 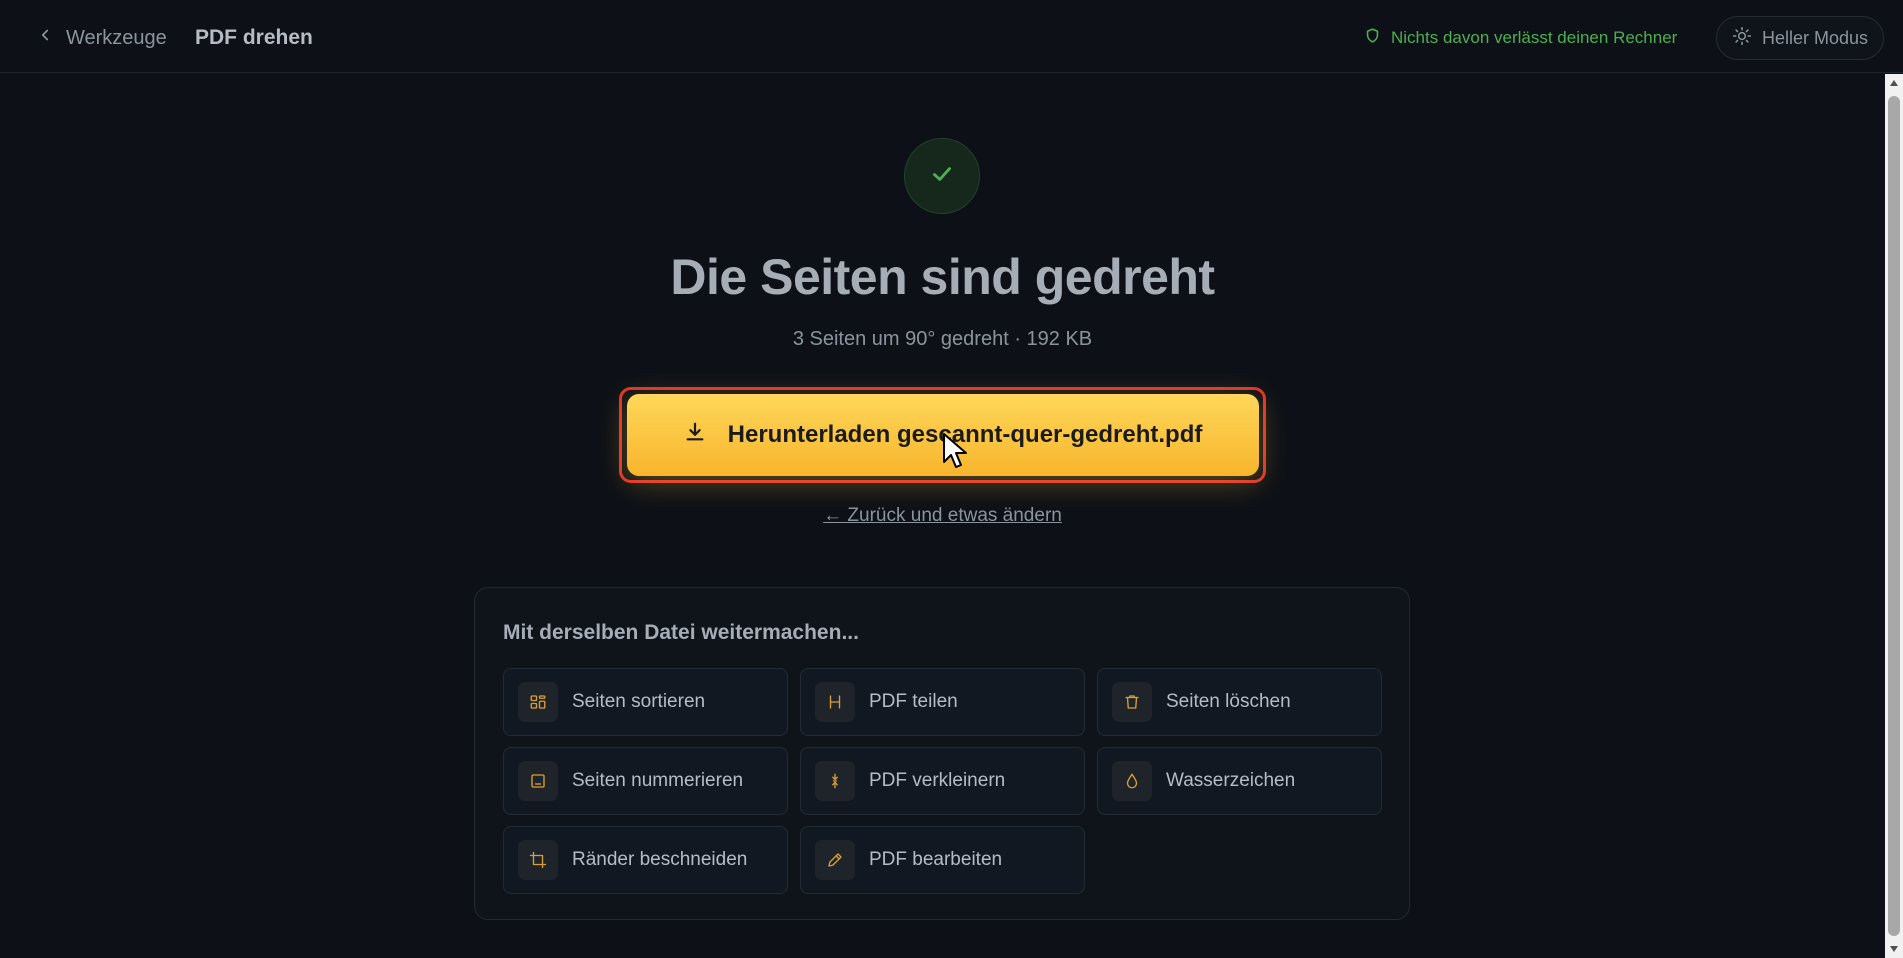 I want to click on tool-tile-crop-margins: Ränder beschneiden, so click(x=645, y=860).